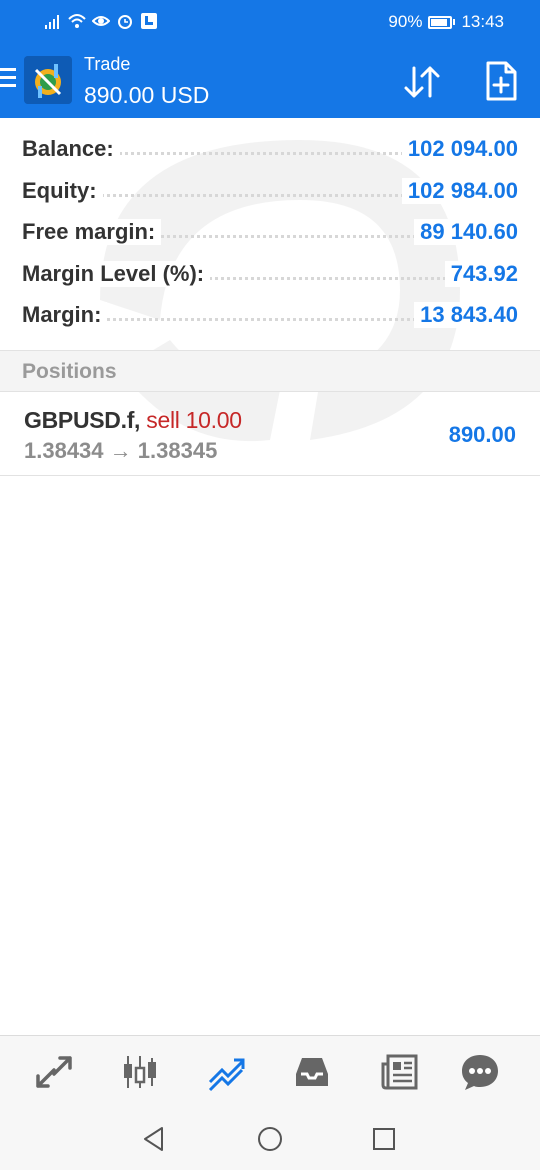  Describe the element at coordinates (101, 21) in the screenshot. I see `eye-icon` at that location.